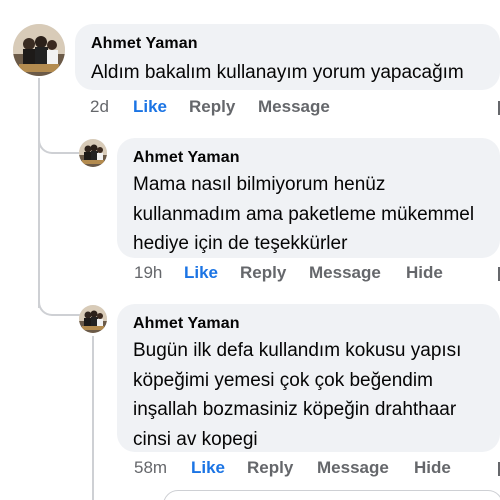 Image resolution: width=500 pixels, height=500 pixels. I want to click on comment-text-line: kullanmadım ama paketleme mükemmel, so click(304, 214).